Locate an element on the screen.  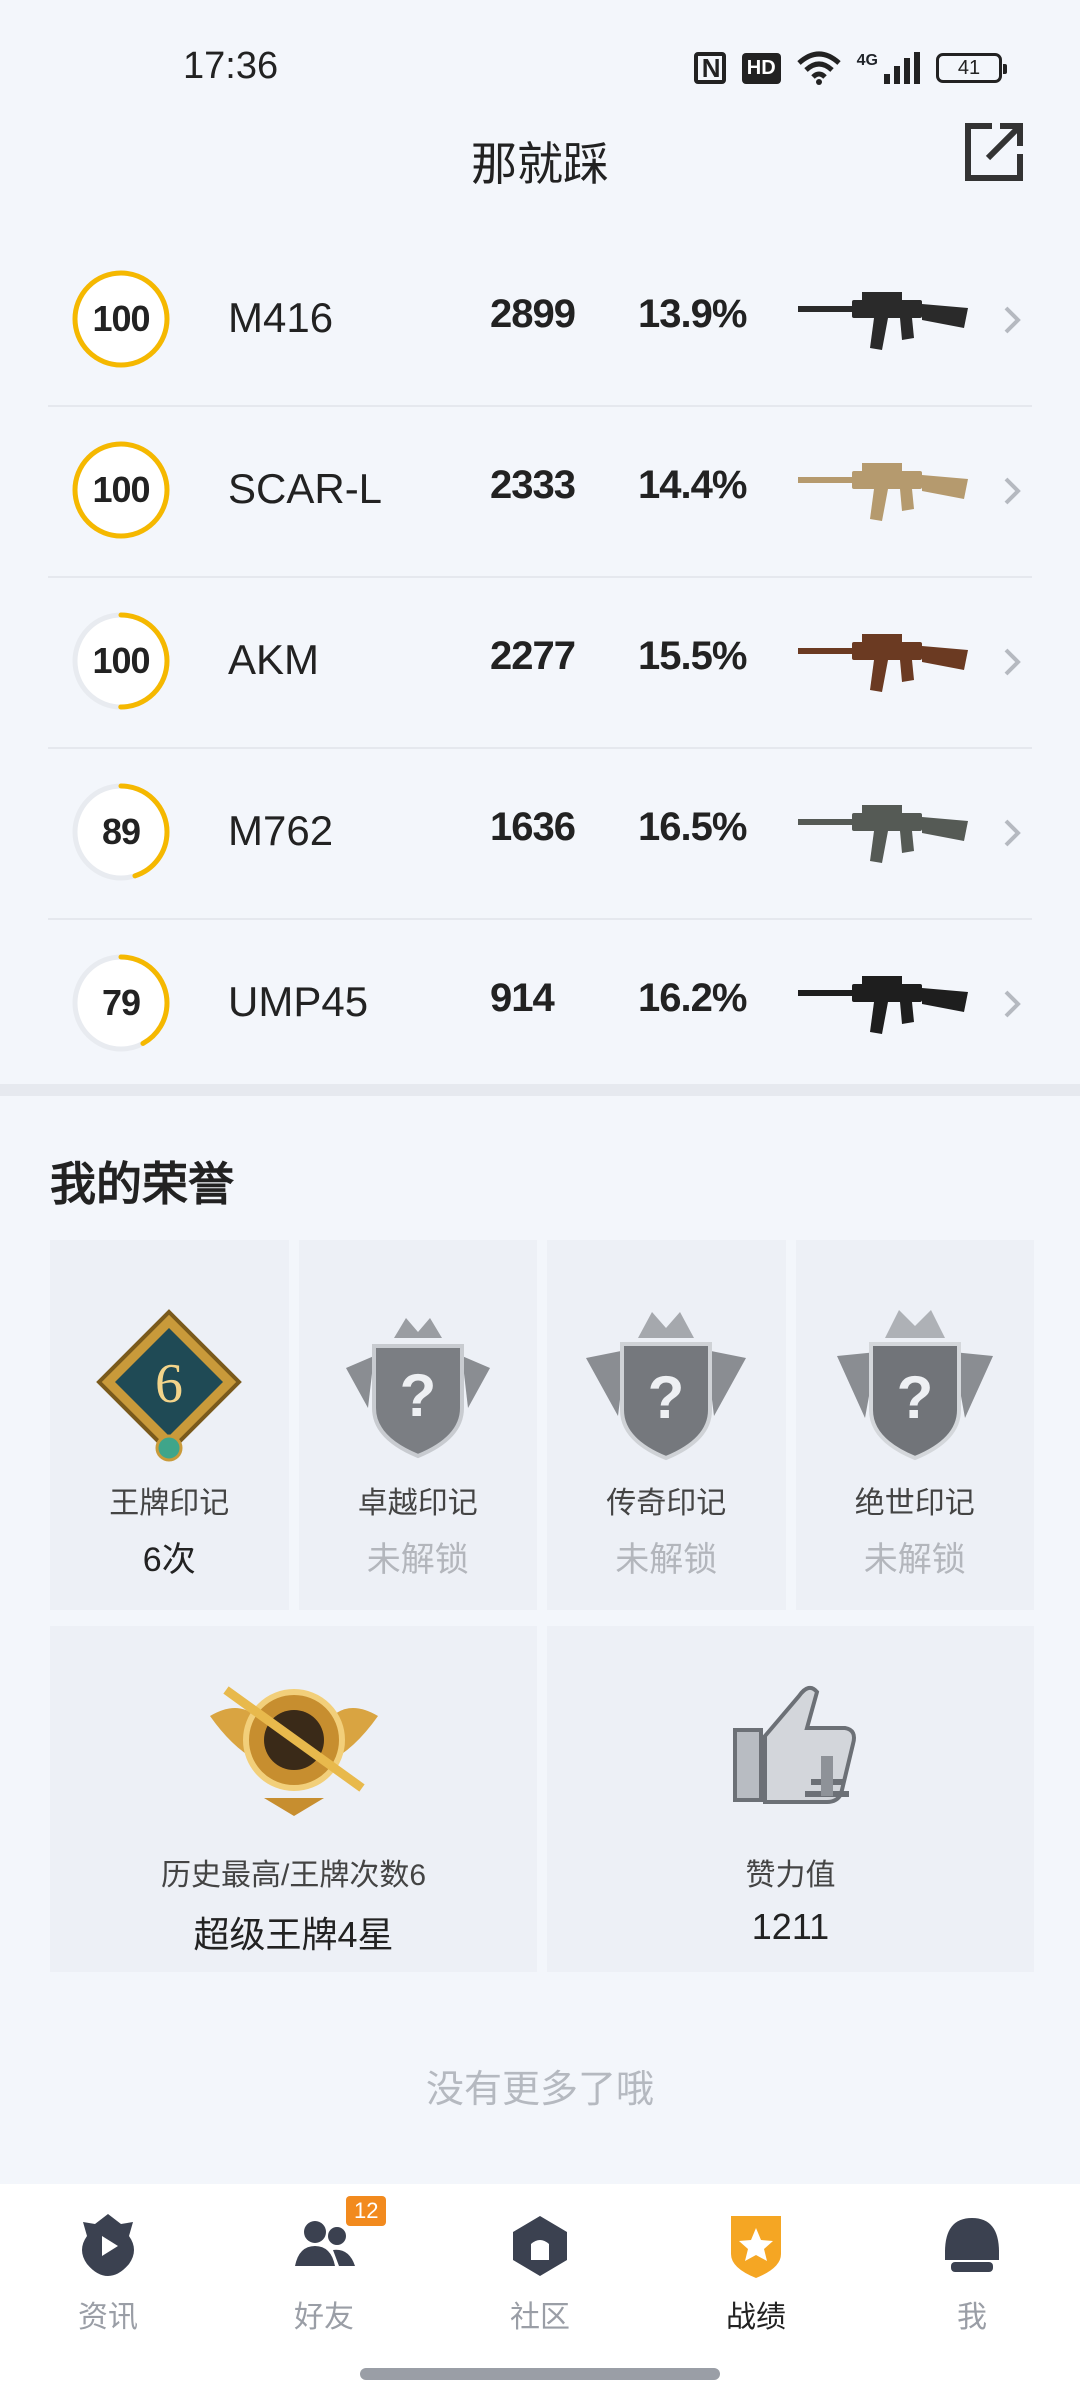
highest-rank-value: 超级王牌4星 is located at coordinates (293, 1934).